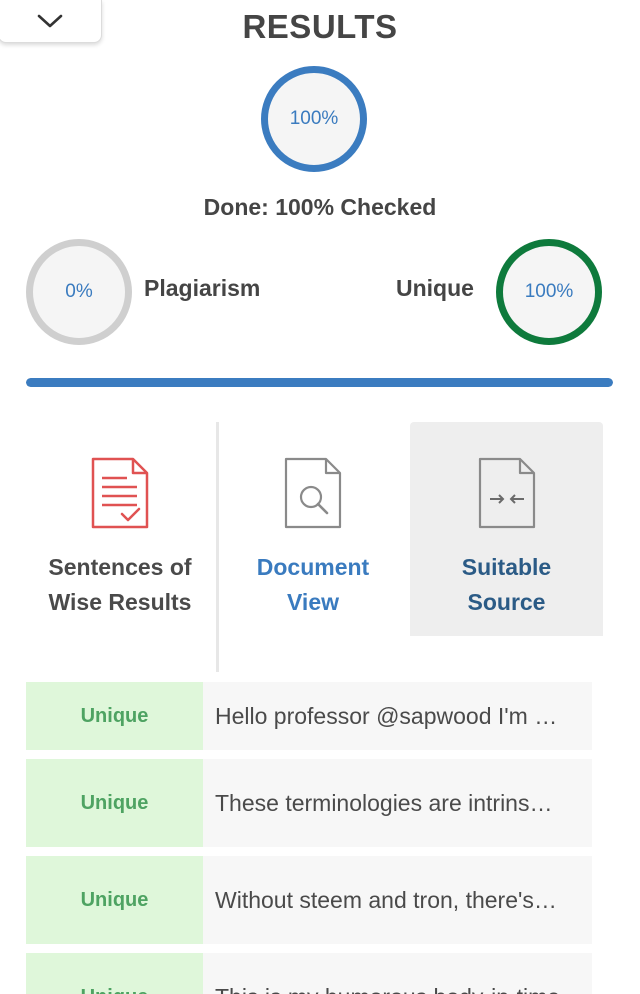 This screenshot has height=994, width=640. I want to click on plagiarism-ring: 0%, so click(79, 292).